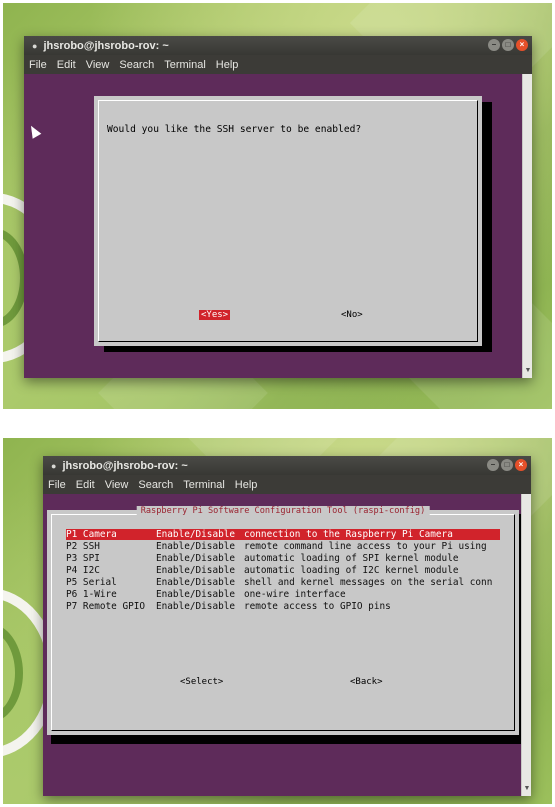 This screenshot has height=807, width=555. What do you see at coordinates (366, 682) in the screenshot?
I see `back-button: <Back>` at bounding box center [366, 682].